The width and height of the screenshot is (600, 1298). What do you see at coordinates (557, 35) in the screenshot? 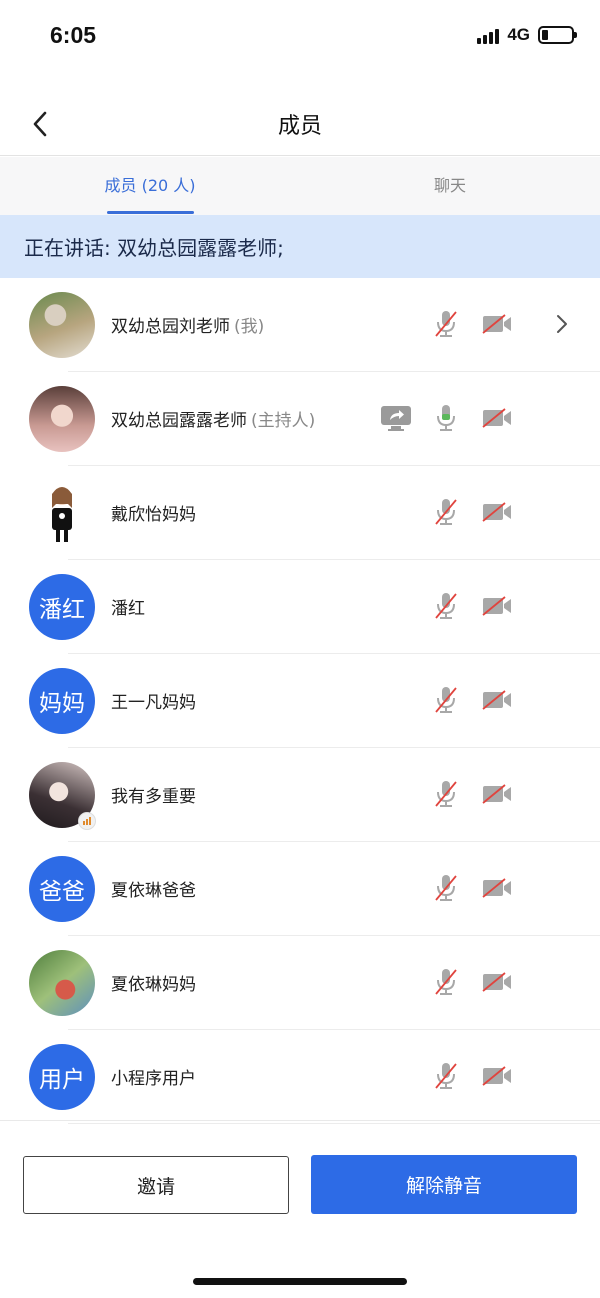
I see `battery-icon` at bounding box center [557, 35].